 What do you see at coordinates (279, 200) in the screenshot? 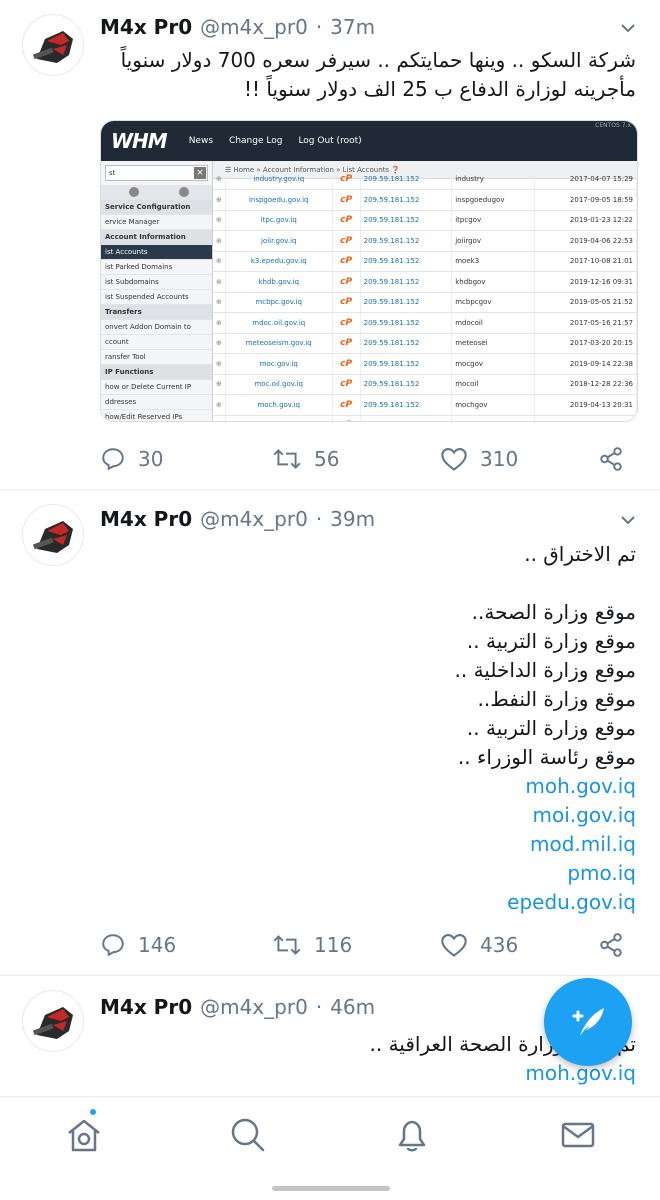
I see `domain-cell: inspgoedu.gov.iq` at bounding box center [279, 200].